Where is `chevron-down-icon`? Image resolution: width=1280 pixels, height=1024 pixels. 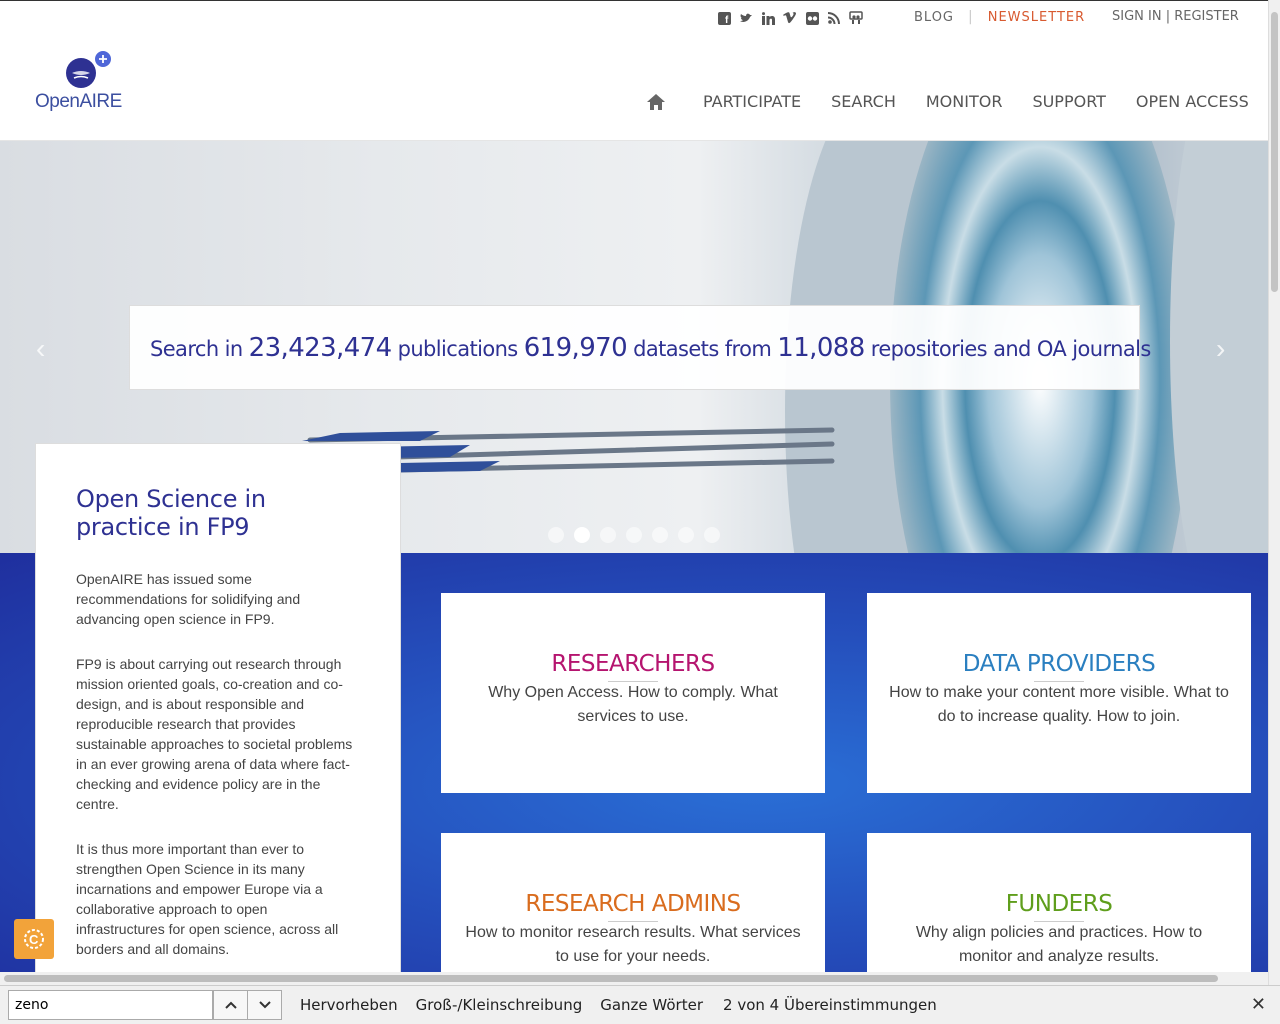
chevron-down-icon is located at coordinates (264, 1005).